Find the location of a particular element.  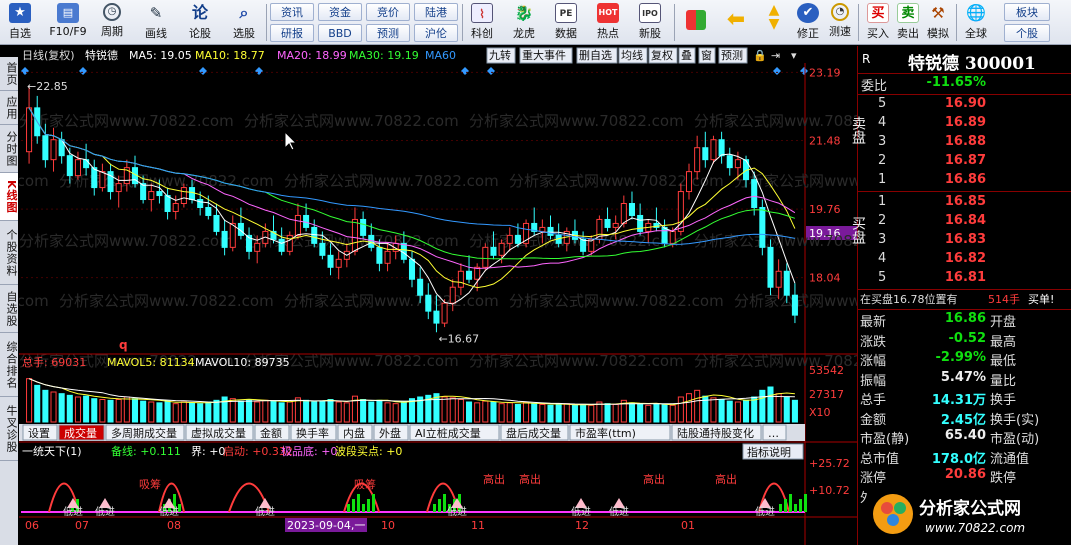

science-board-button: ⌇ 科创 is located at coordinates (482, 22).